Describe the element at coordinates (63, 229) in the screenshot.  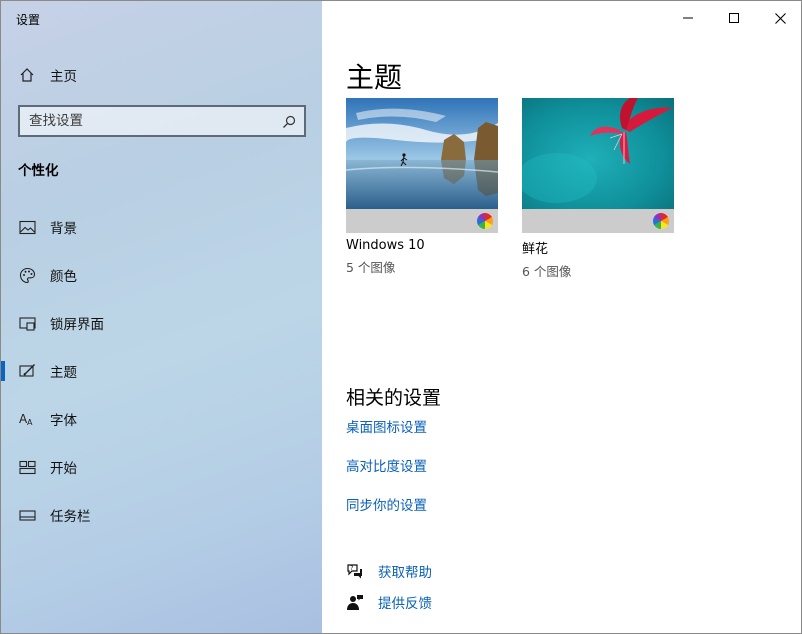
I see `sidebar-item-label: 背景` at that location.